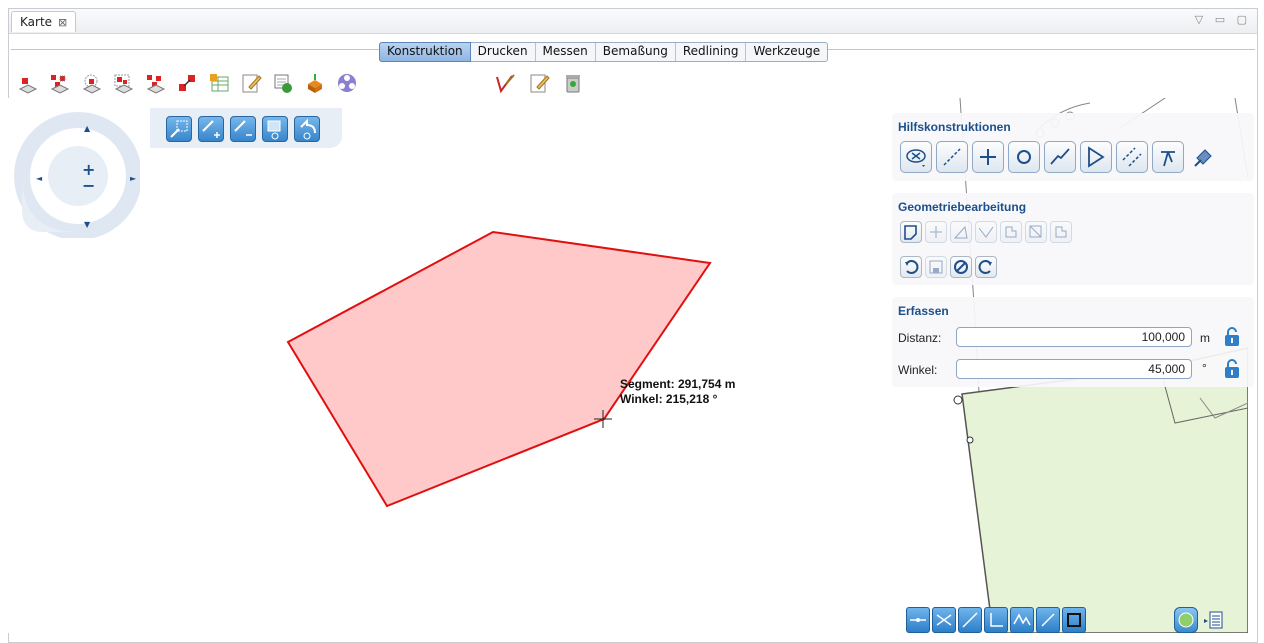 The image size is (1264, 643). I want to click on winkel-lock-icon, so click(1232, 369).